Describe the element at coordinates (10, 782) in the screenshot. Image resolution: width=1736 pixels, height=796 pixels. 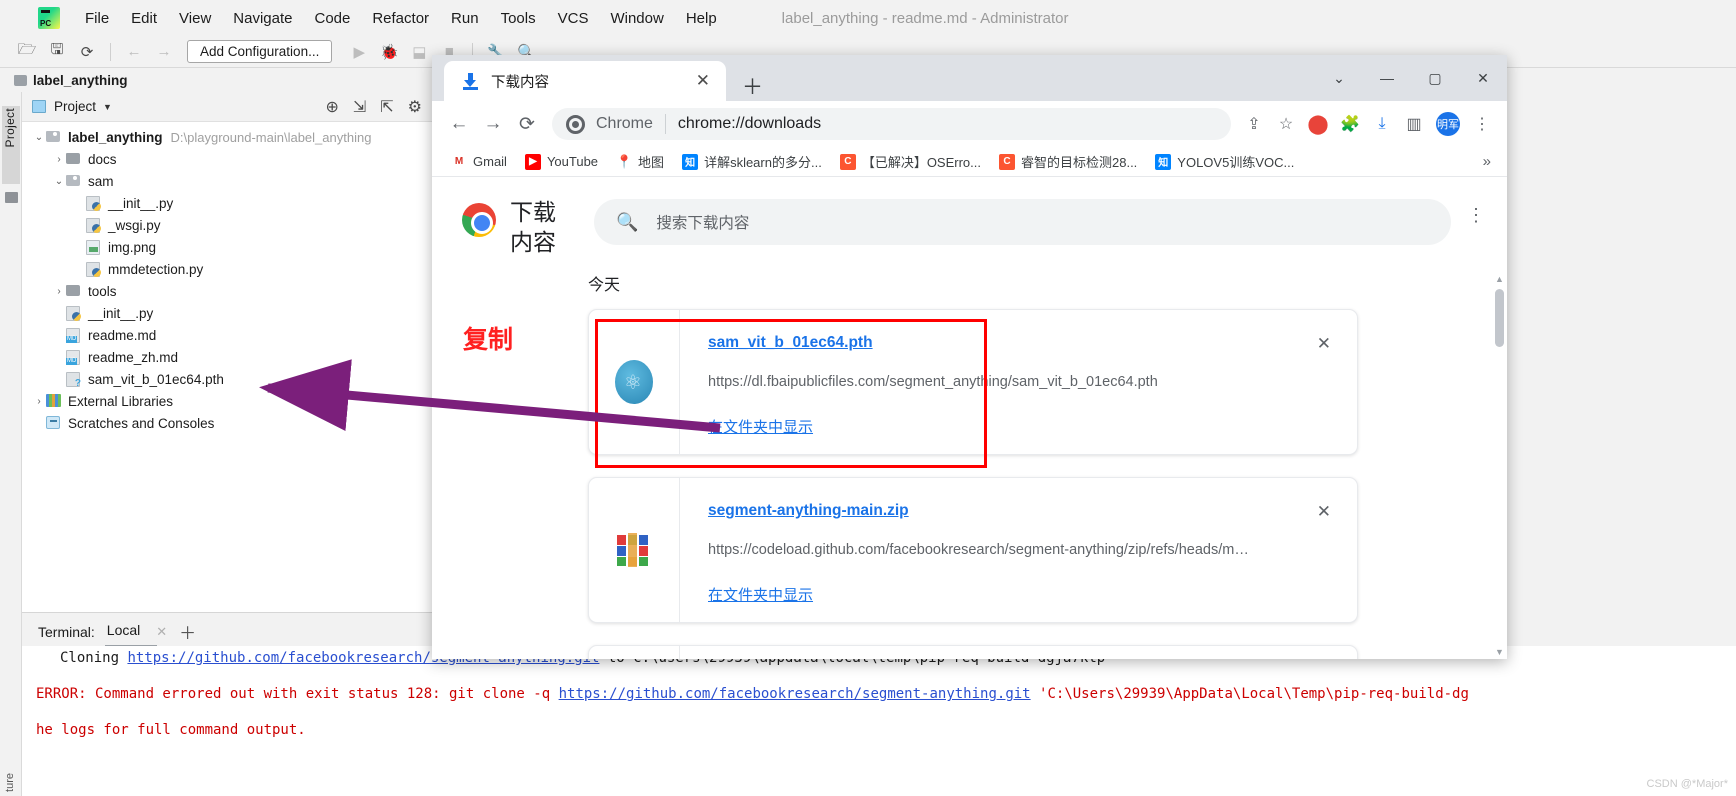
I see `tool-tab-structure: ture` at that location.